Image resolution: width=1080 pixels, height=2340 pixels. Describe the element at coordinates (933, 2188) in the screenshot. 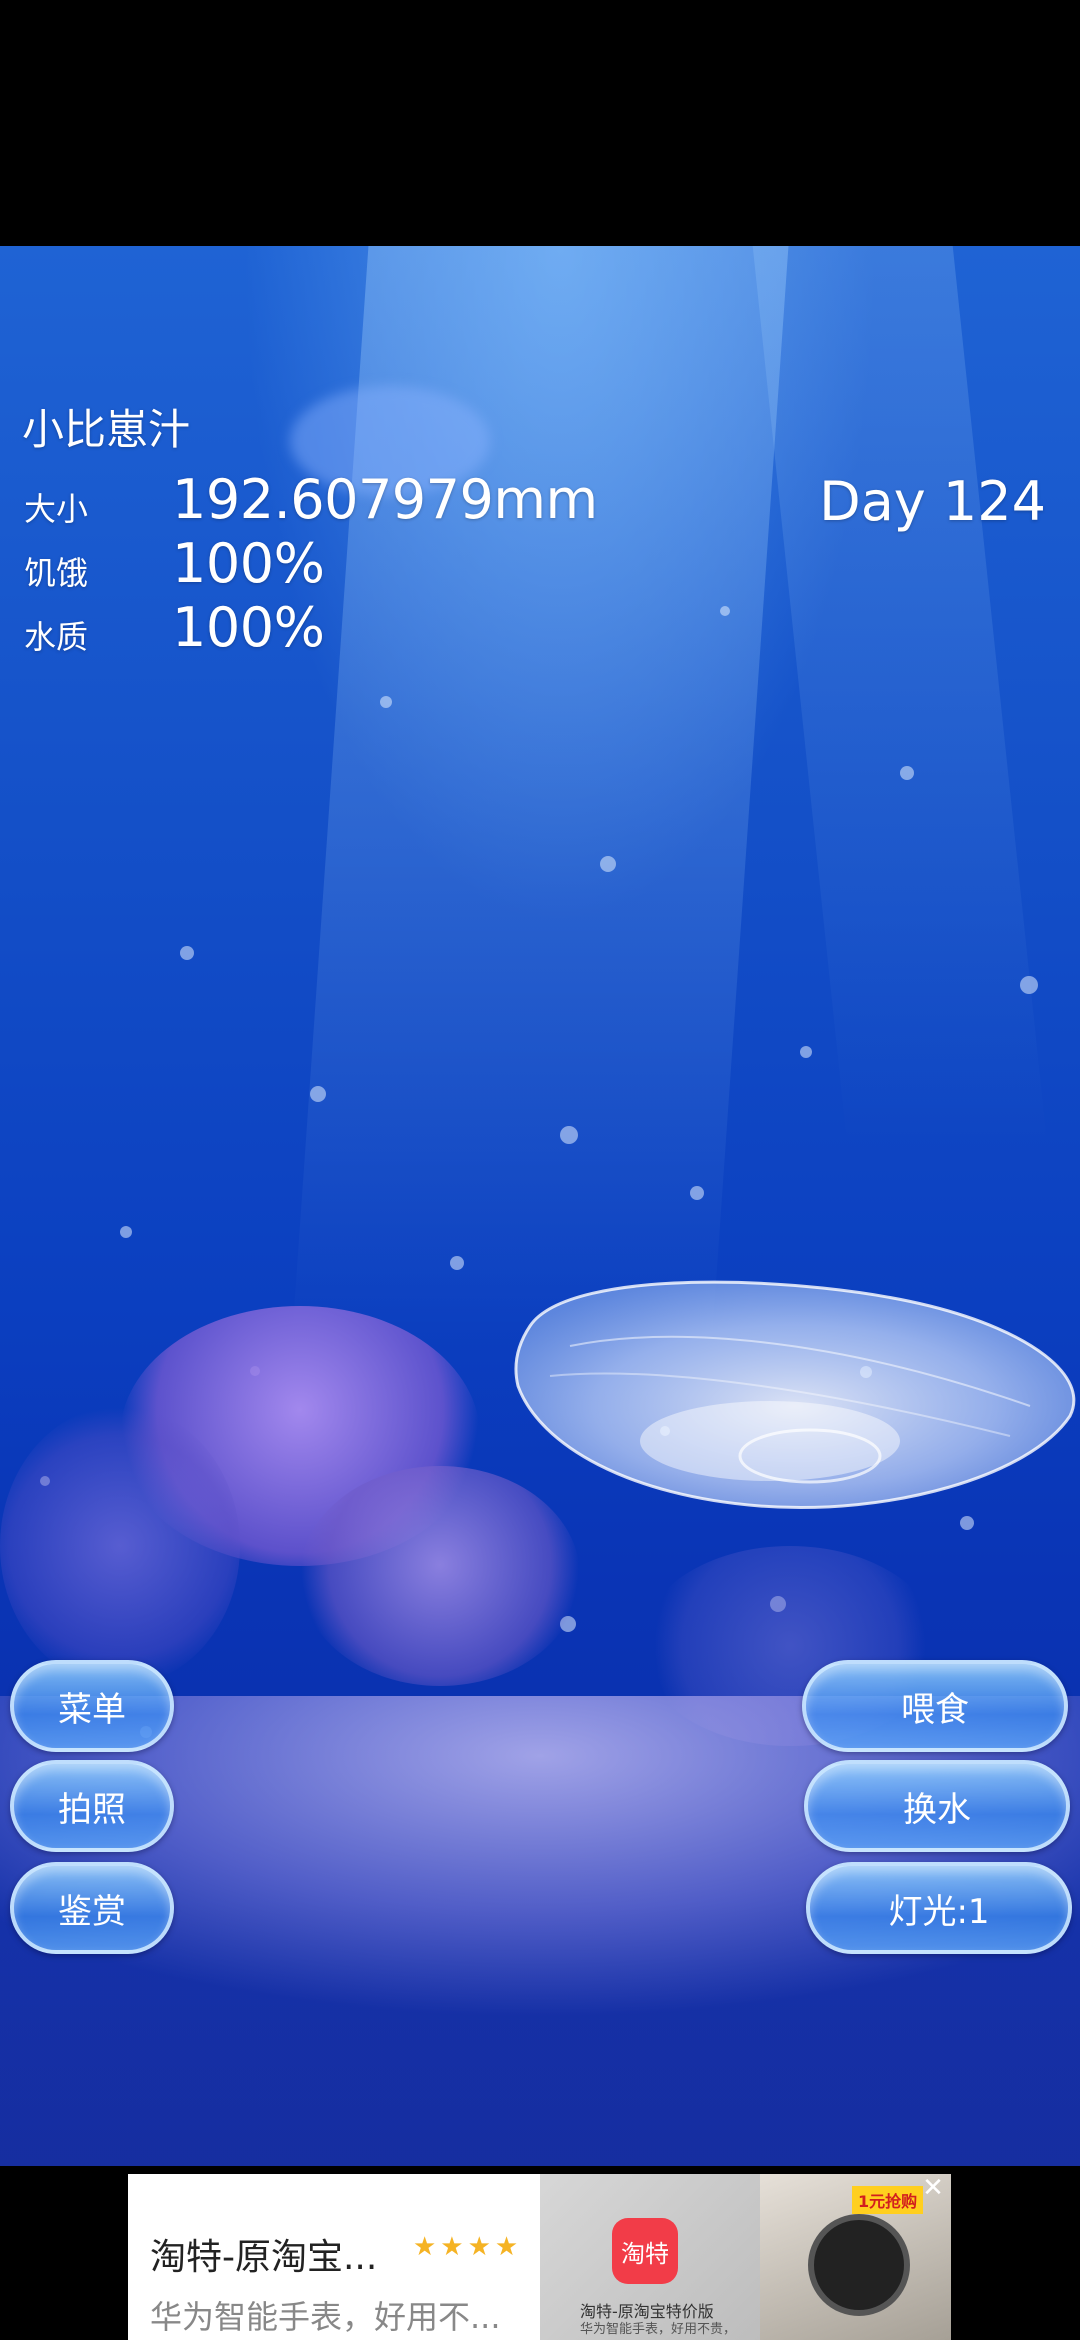

I see `close-icon: ✕` at that location.